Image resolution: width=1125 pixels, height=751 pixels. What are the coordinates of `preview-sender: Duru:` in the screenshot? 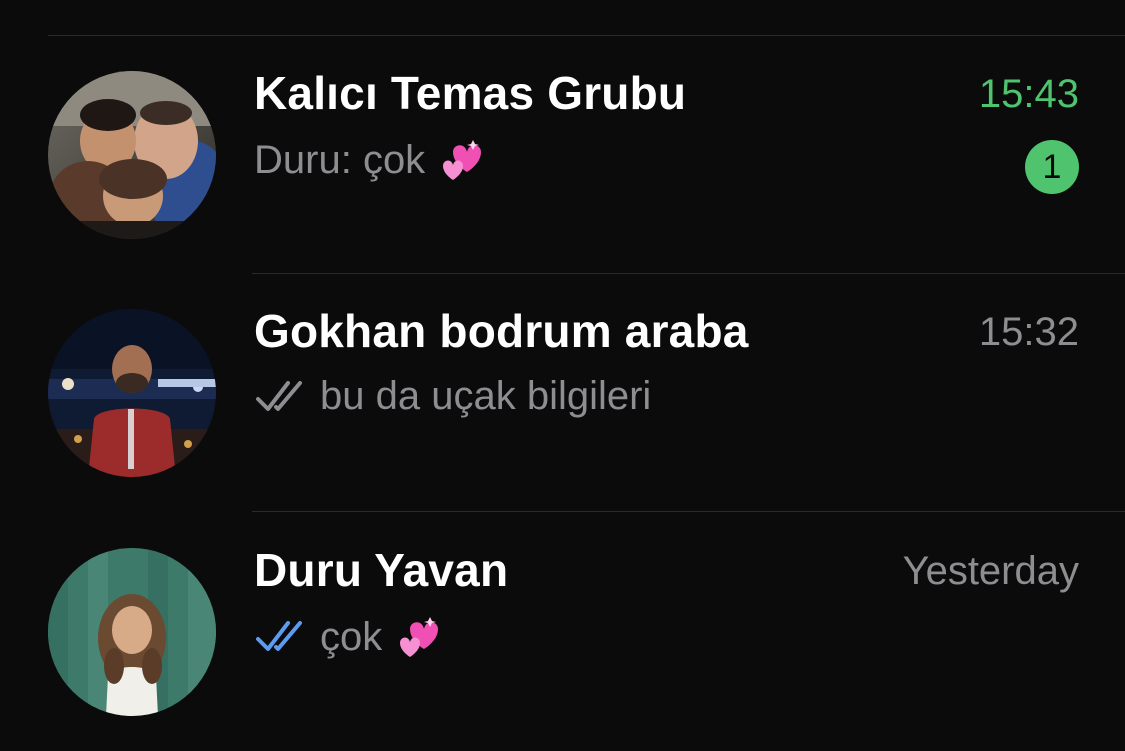 It's located at (303, 159).